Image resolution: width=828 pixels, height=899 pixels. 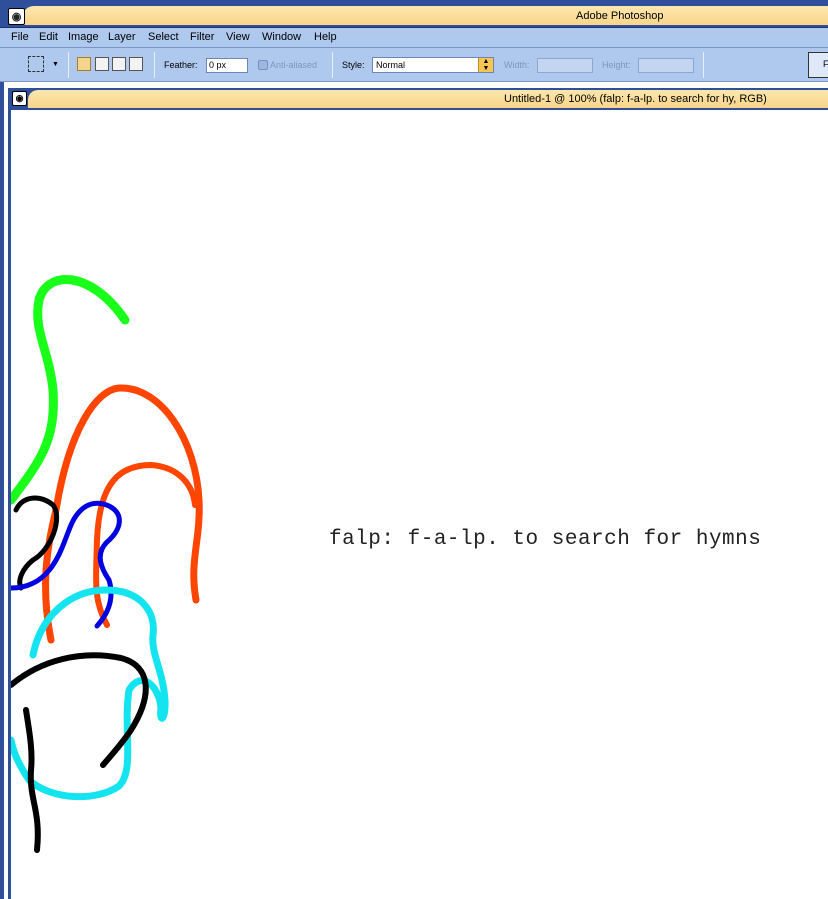 What do you see at coordinates (36, 543) in the screenshot?
I see `black-loop-stroke` at bounding box center [36, 543].